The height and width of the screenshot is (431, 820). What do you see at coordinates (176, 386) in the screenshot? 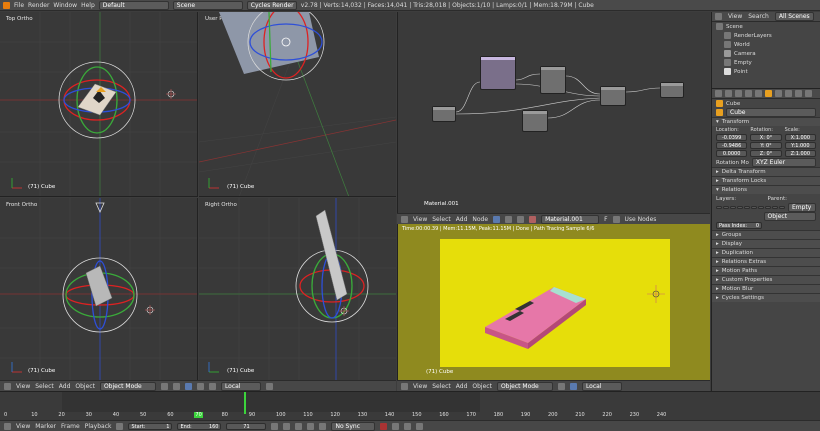
I see `pivot-icon` at bounding box center [176, 386].